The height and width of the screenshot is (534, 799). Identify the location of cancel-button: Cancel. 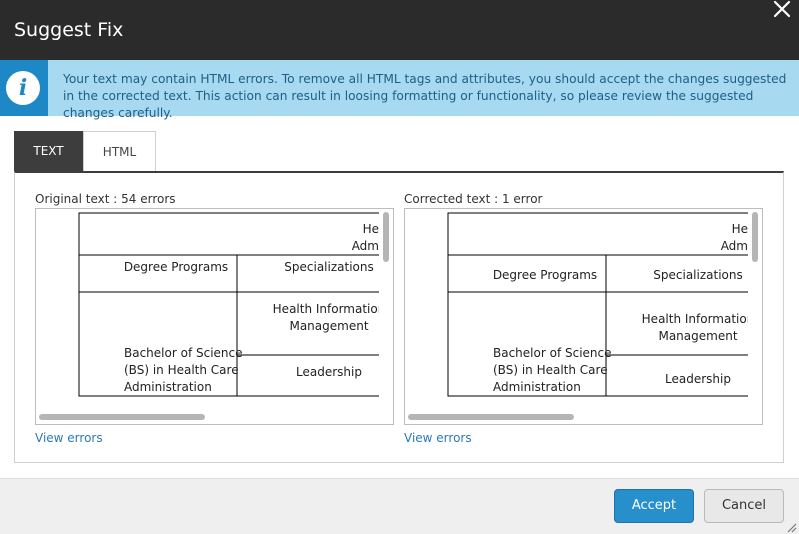
(744, 506).